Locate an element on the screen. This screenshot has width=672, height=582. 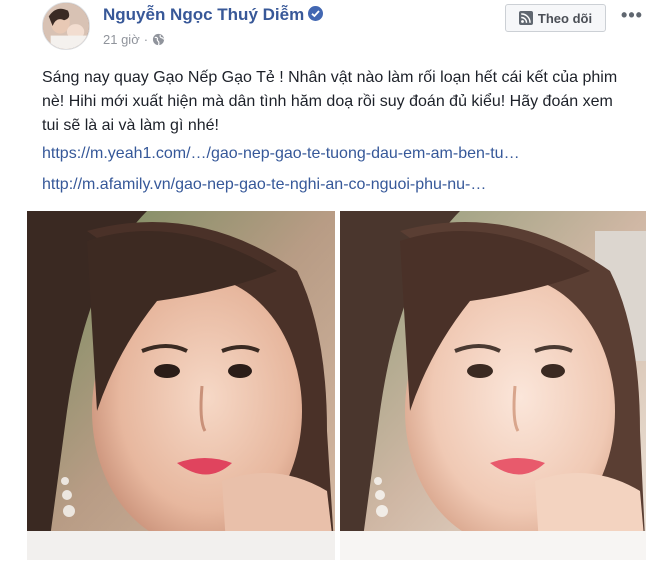
author-avatar is located at coordinates (66, 26).